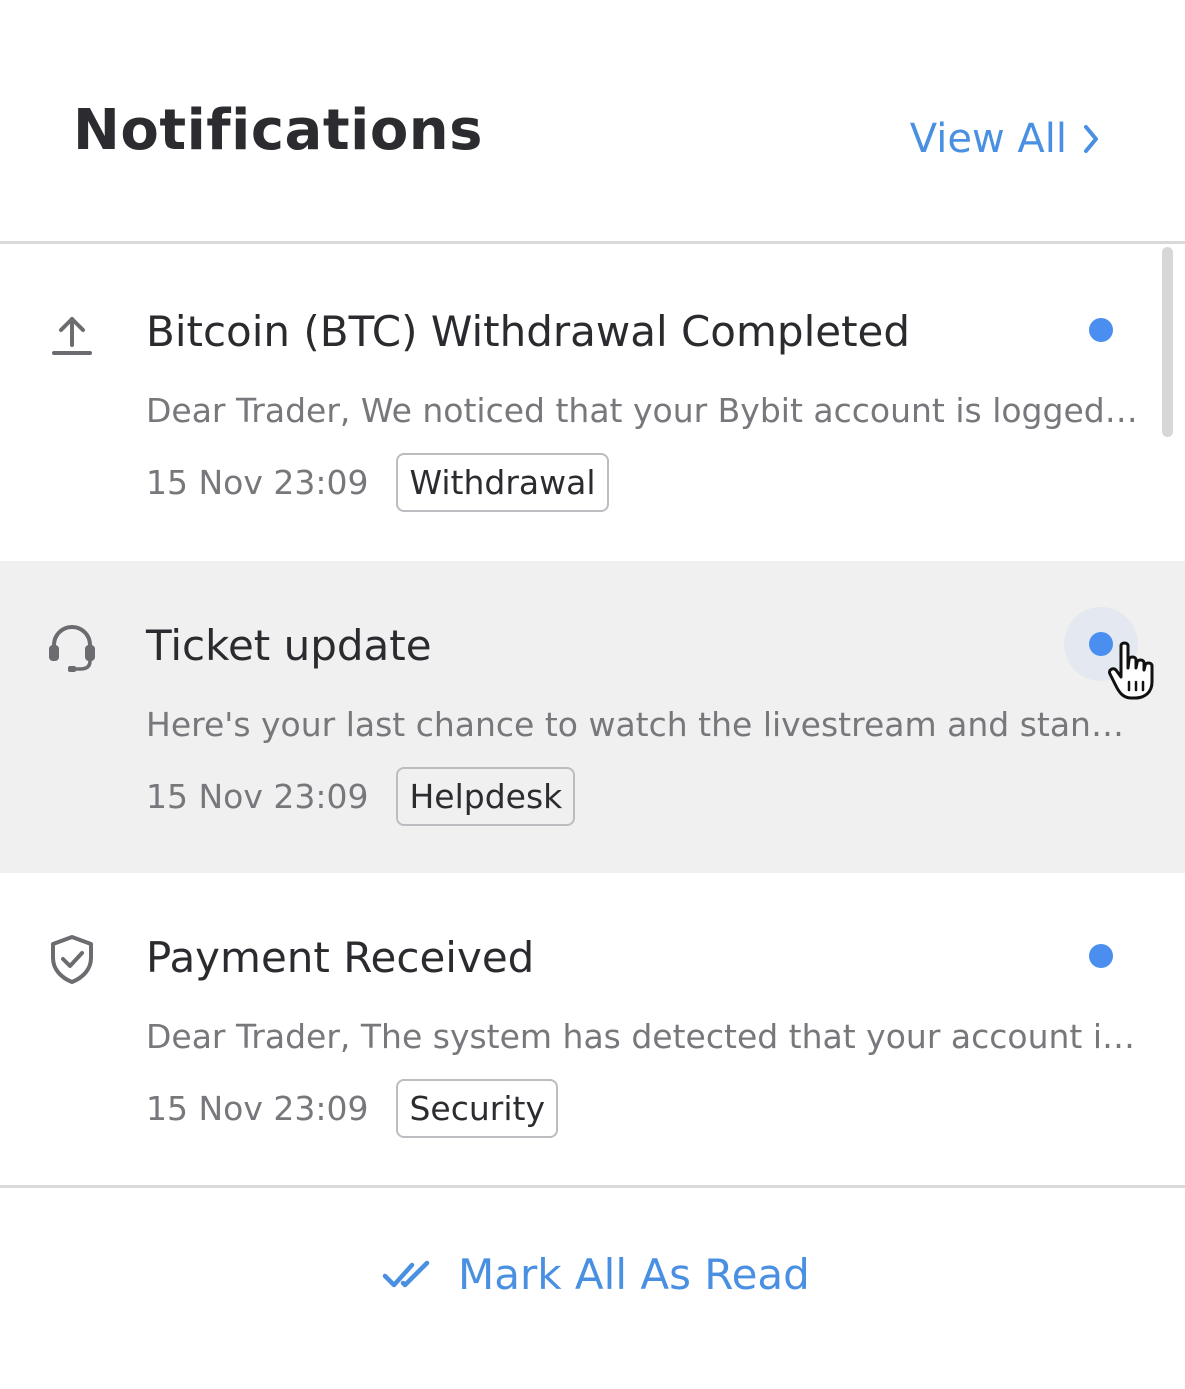 This screenshot has height=1389, width=1185. I want to click on headset-icon, so click(72, 647).